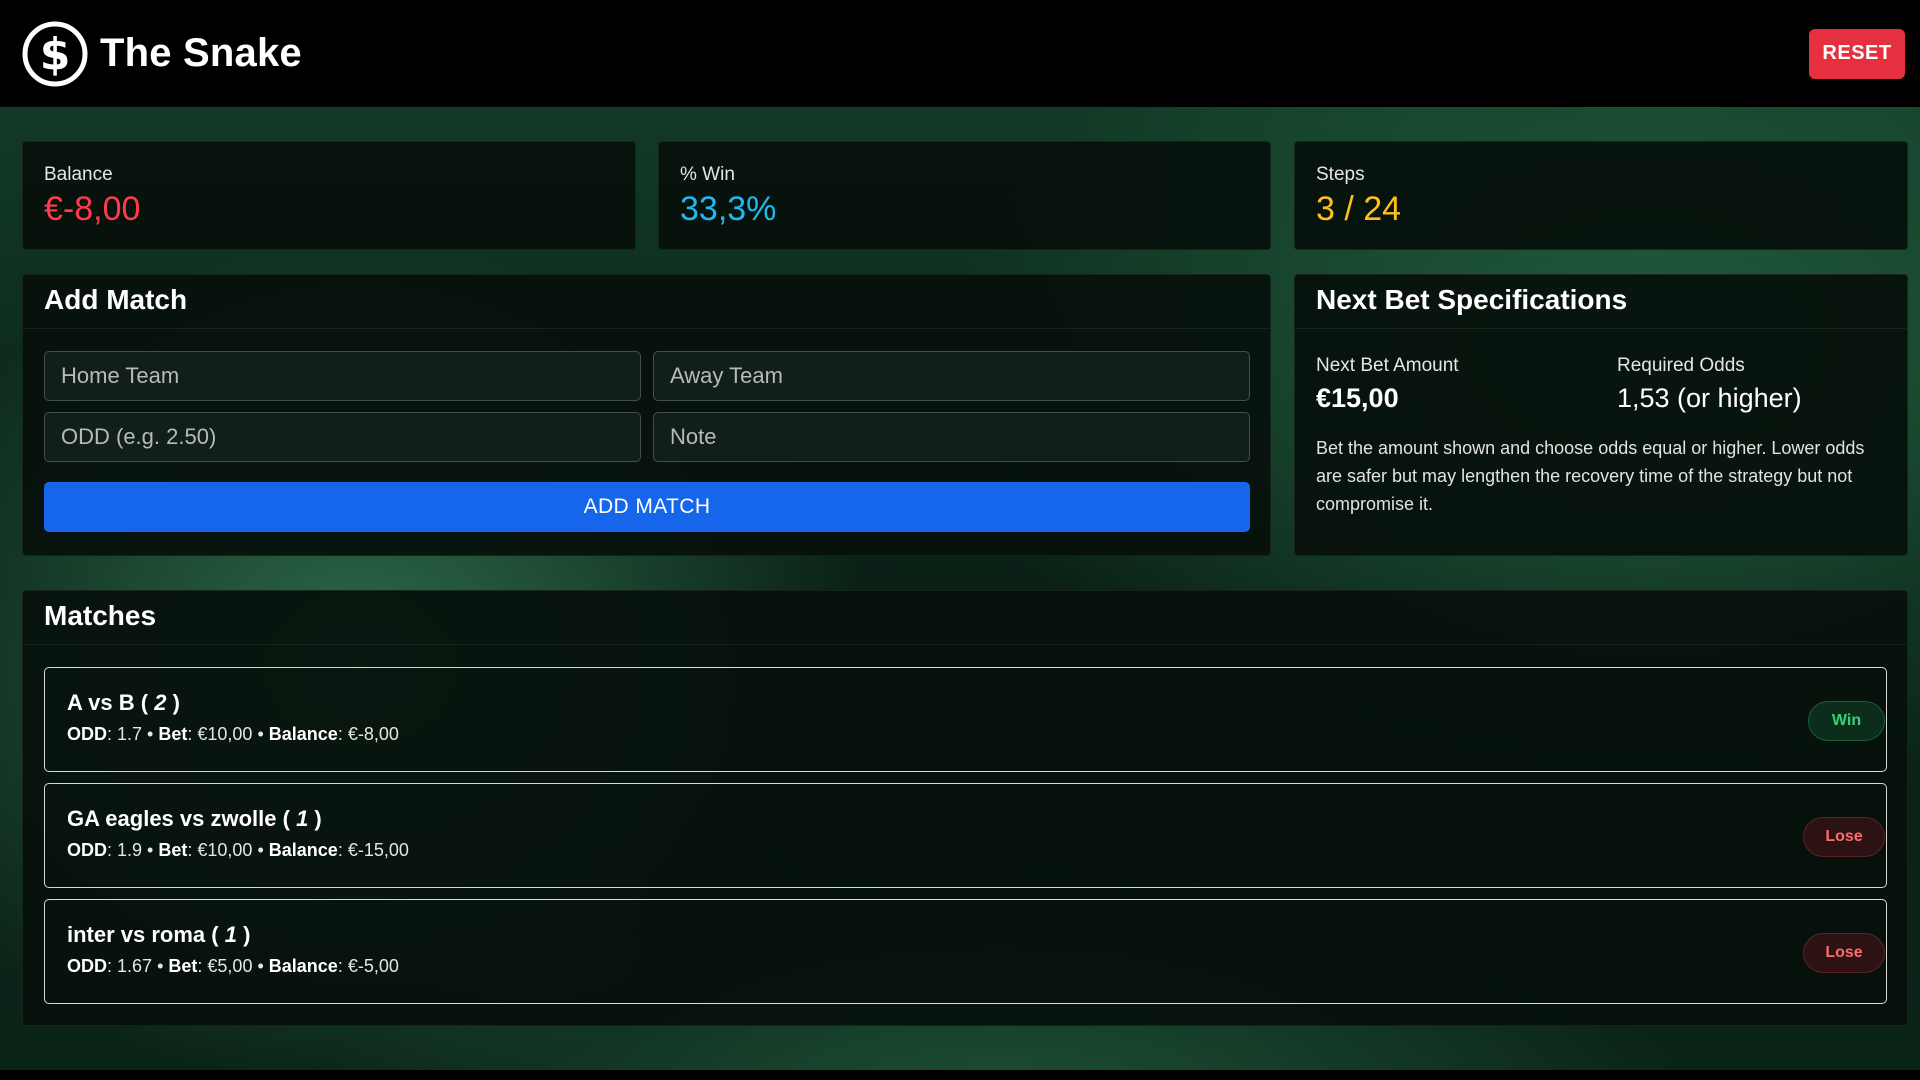  What do you see at coordinates (951, 437) in the screenshot?
I see `note-input` at bounding box center [951, 437].